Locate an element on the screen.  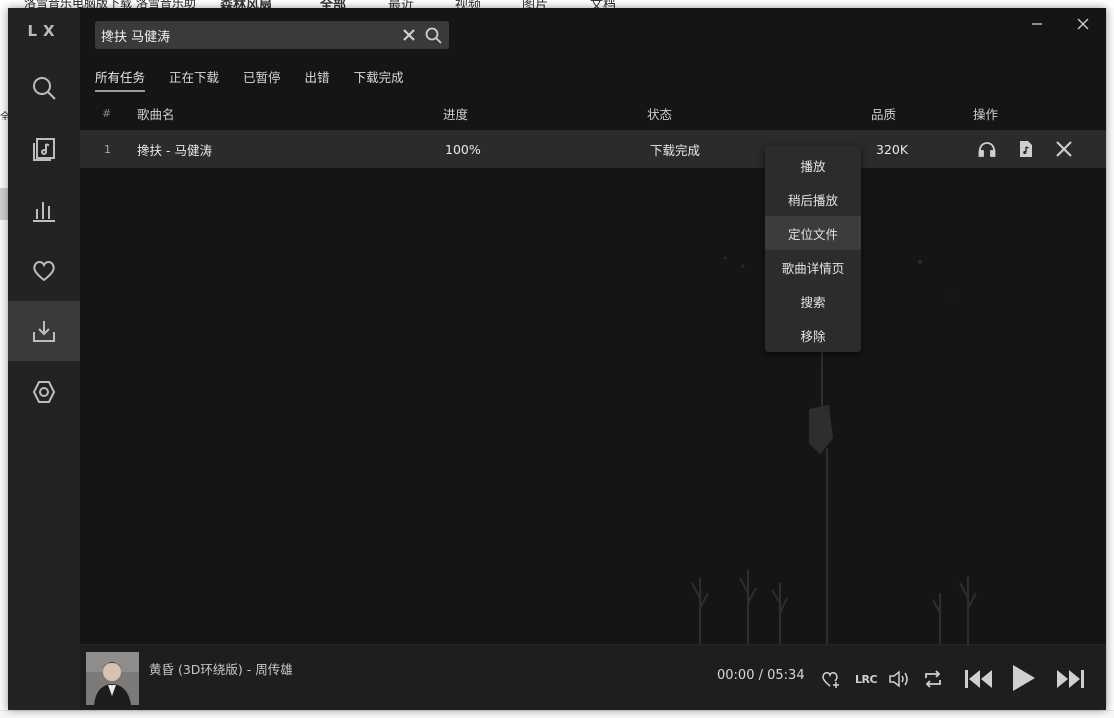
album-cover is located at coordinates (112, 678).